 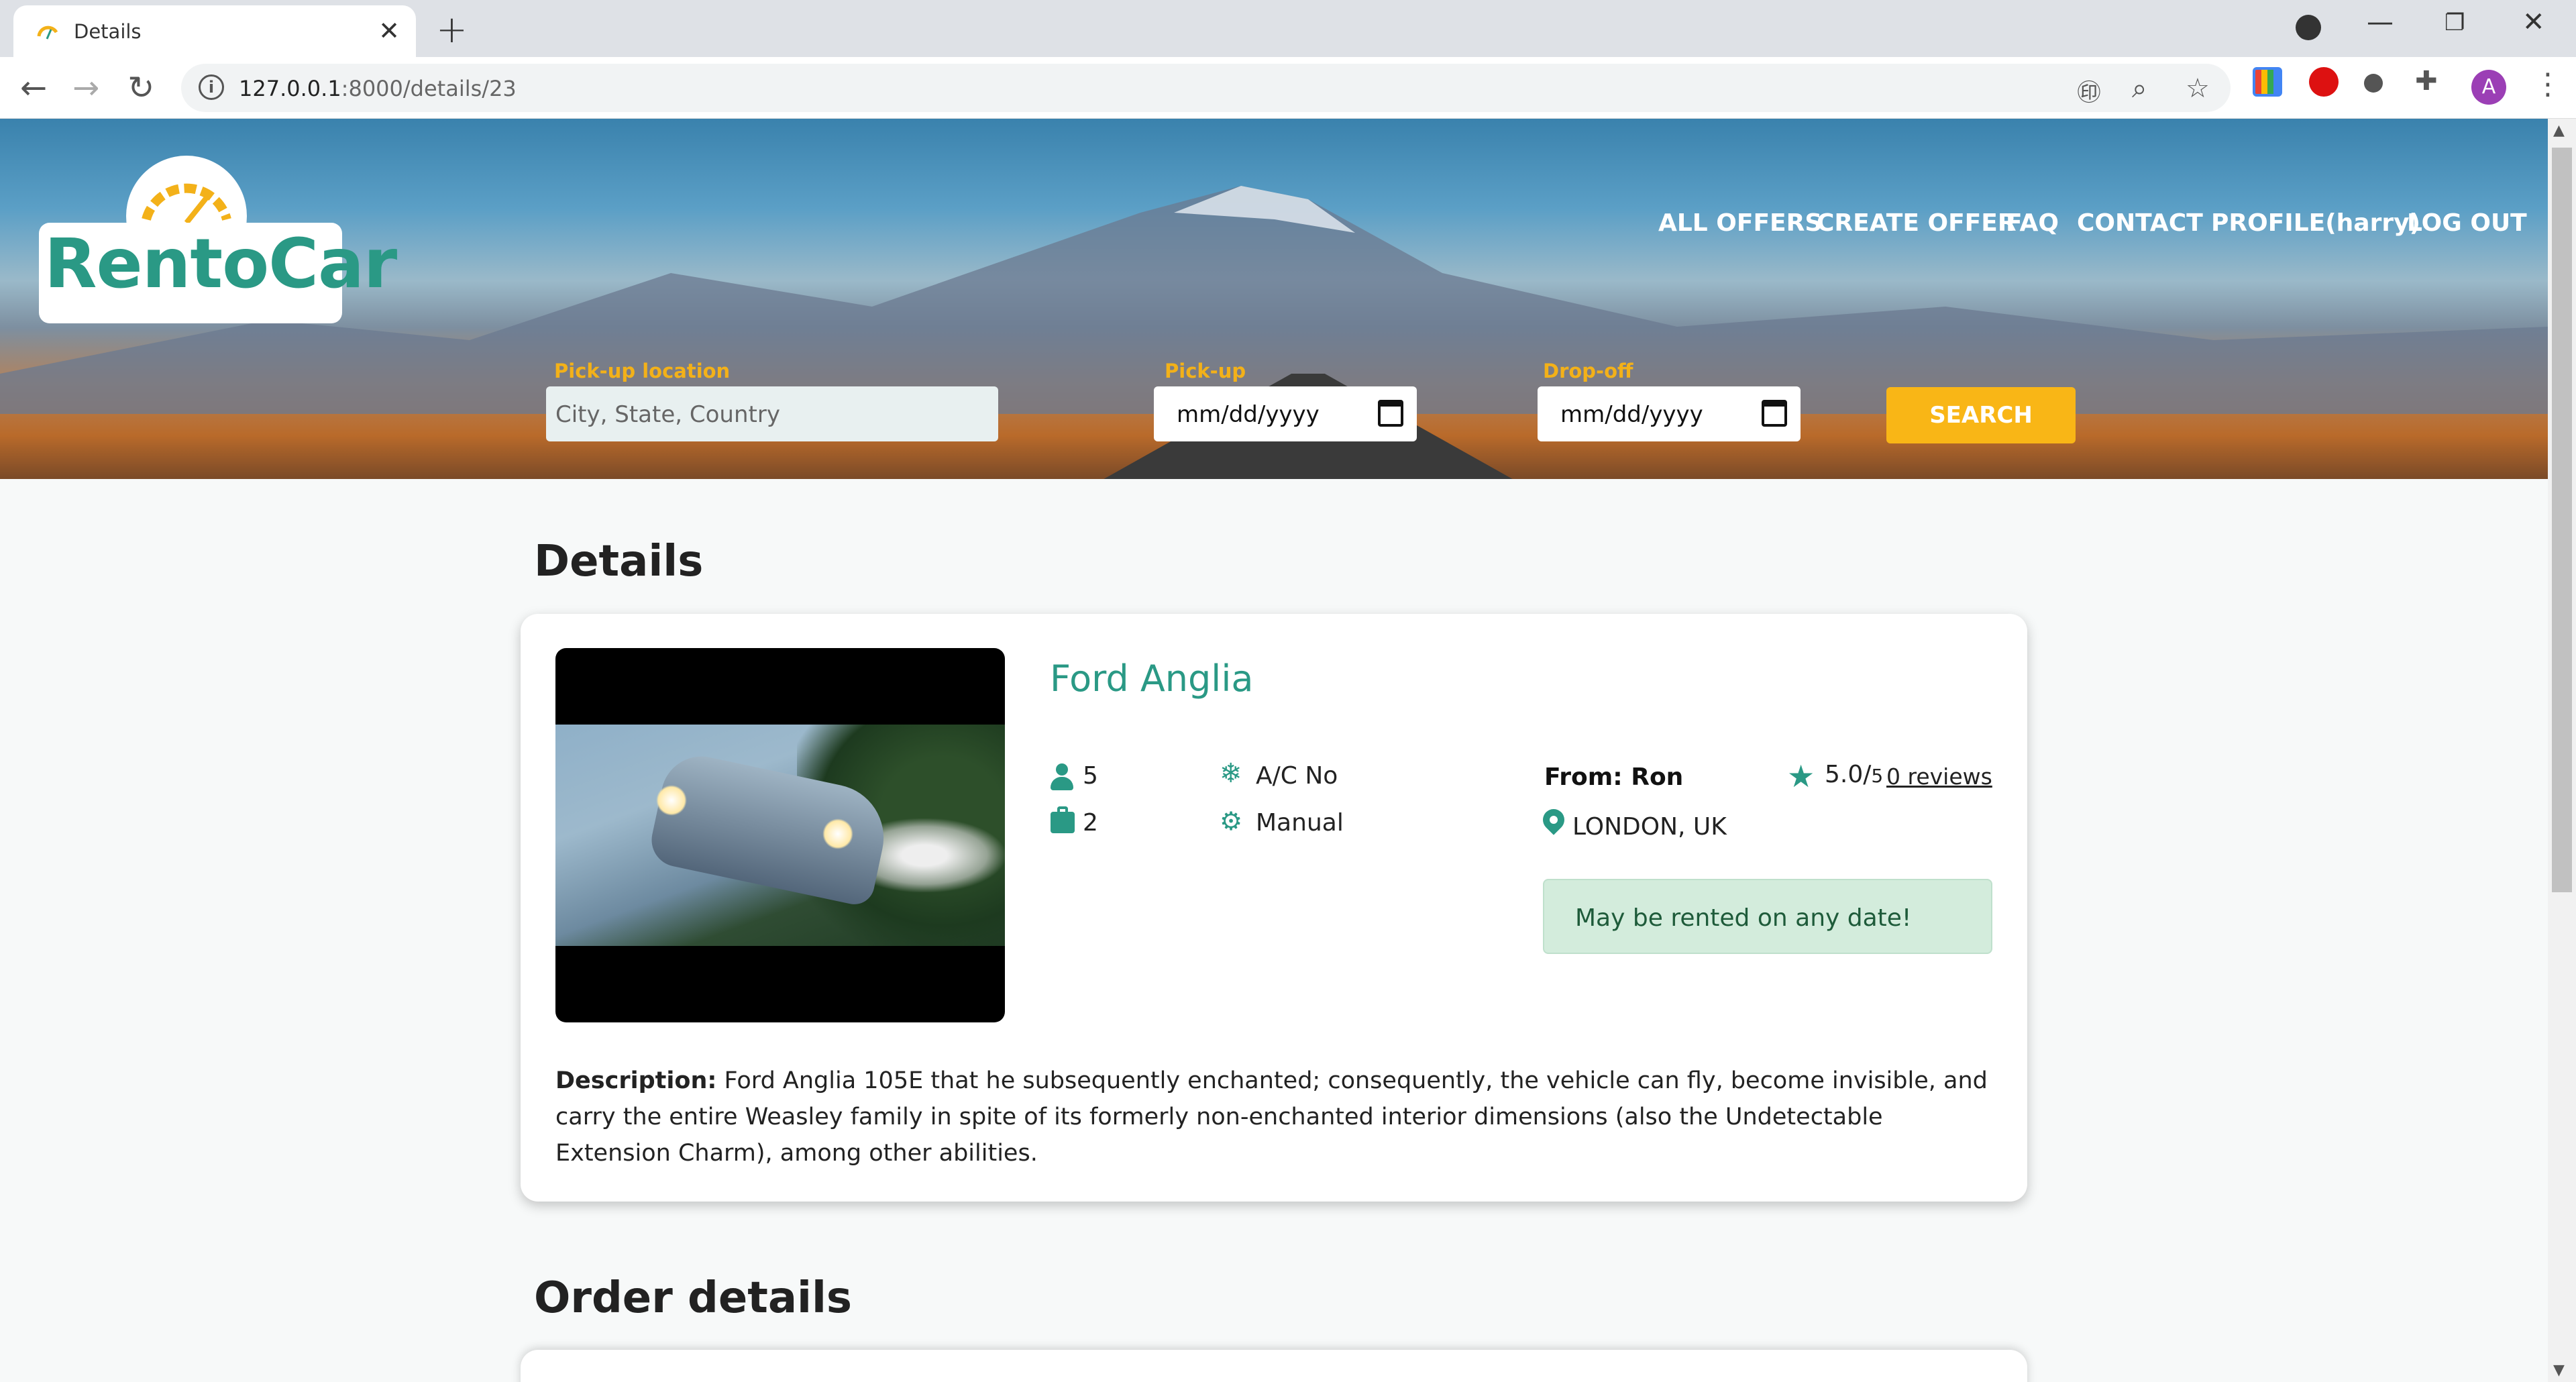 What do you see at coordinates (1248, 414) in the screenshot?
I see `pickup-date-value: mm/dd/yyyy` at bounding box center [1248, 414].